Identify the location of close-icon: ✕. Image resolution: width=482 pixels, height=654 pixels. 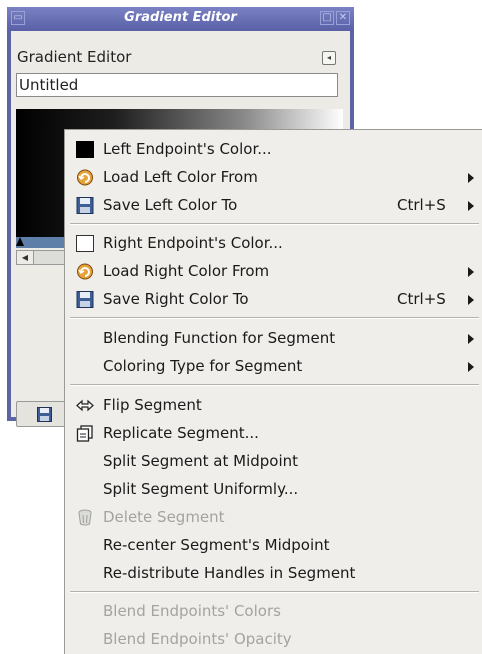
(343, 18).